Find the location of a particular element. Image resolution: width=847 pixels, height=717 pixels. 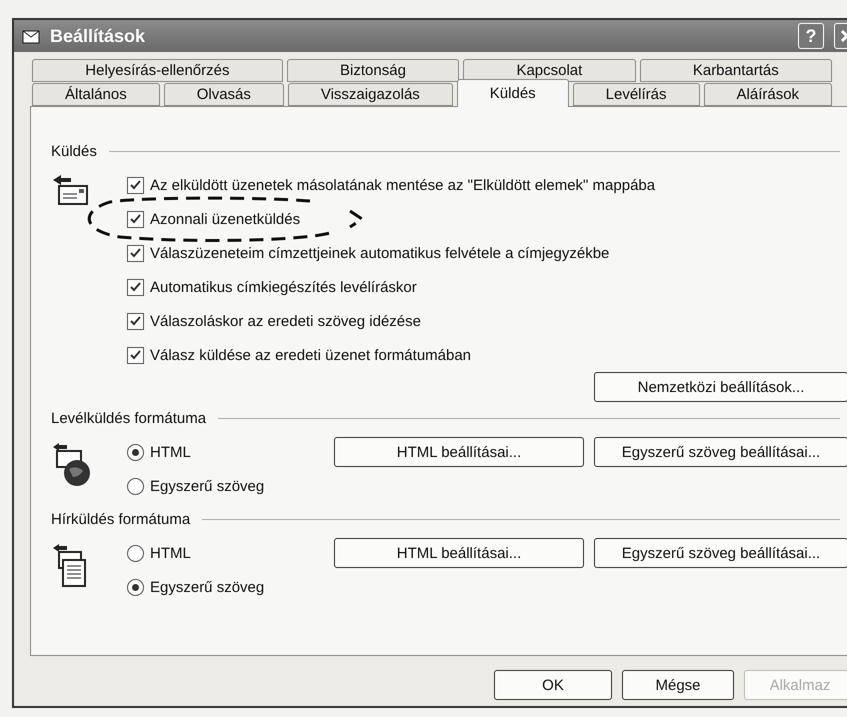

tab: Kapcsolat is located at coordinates (549, 70).